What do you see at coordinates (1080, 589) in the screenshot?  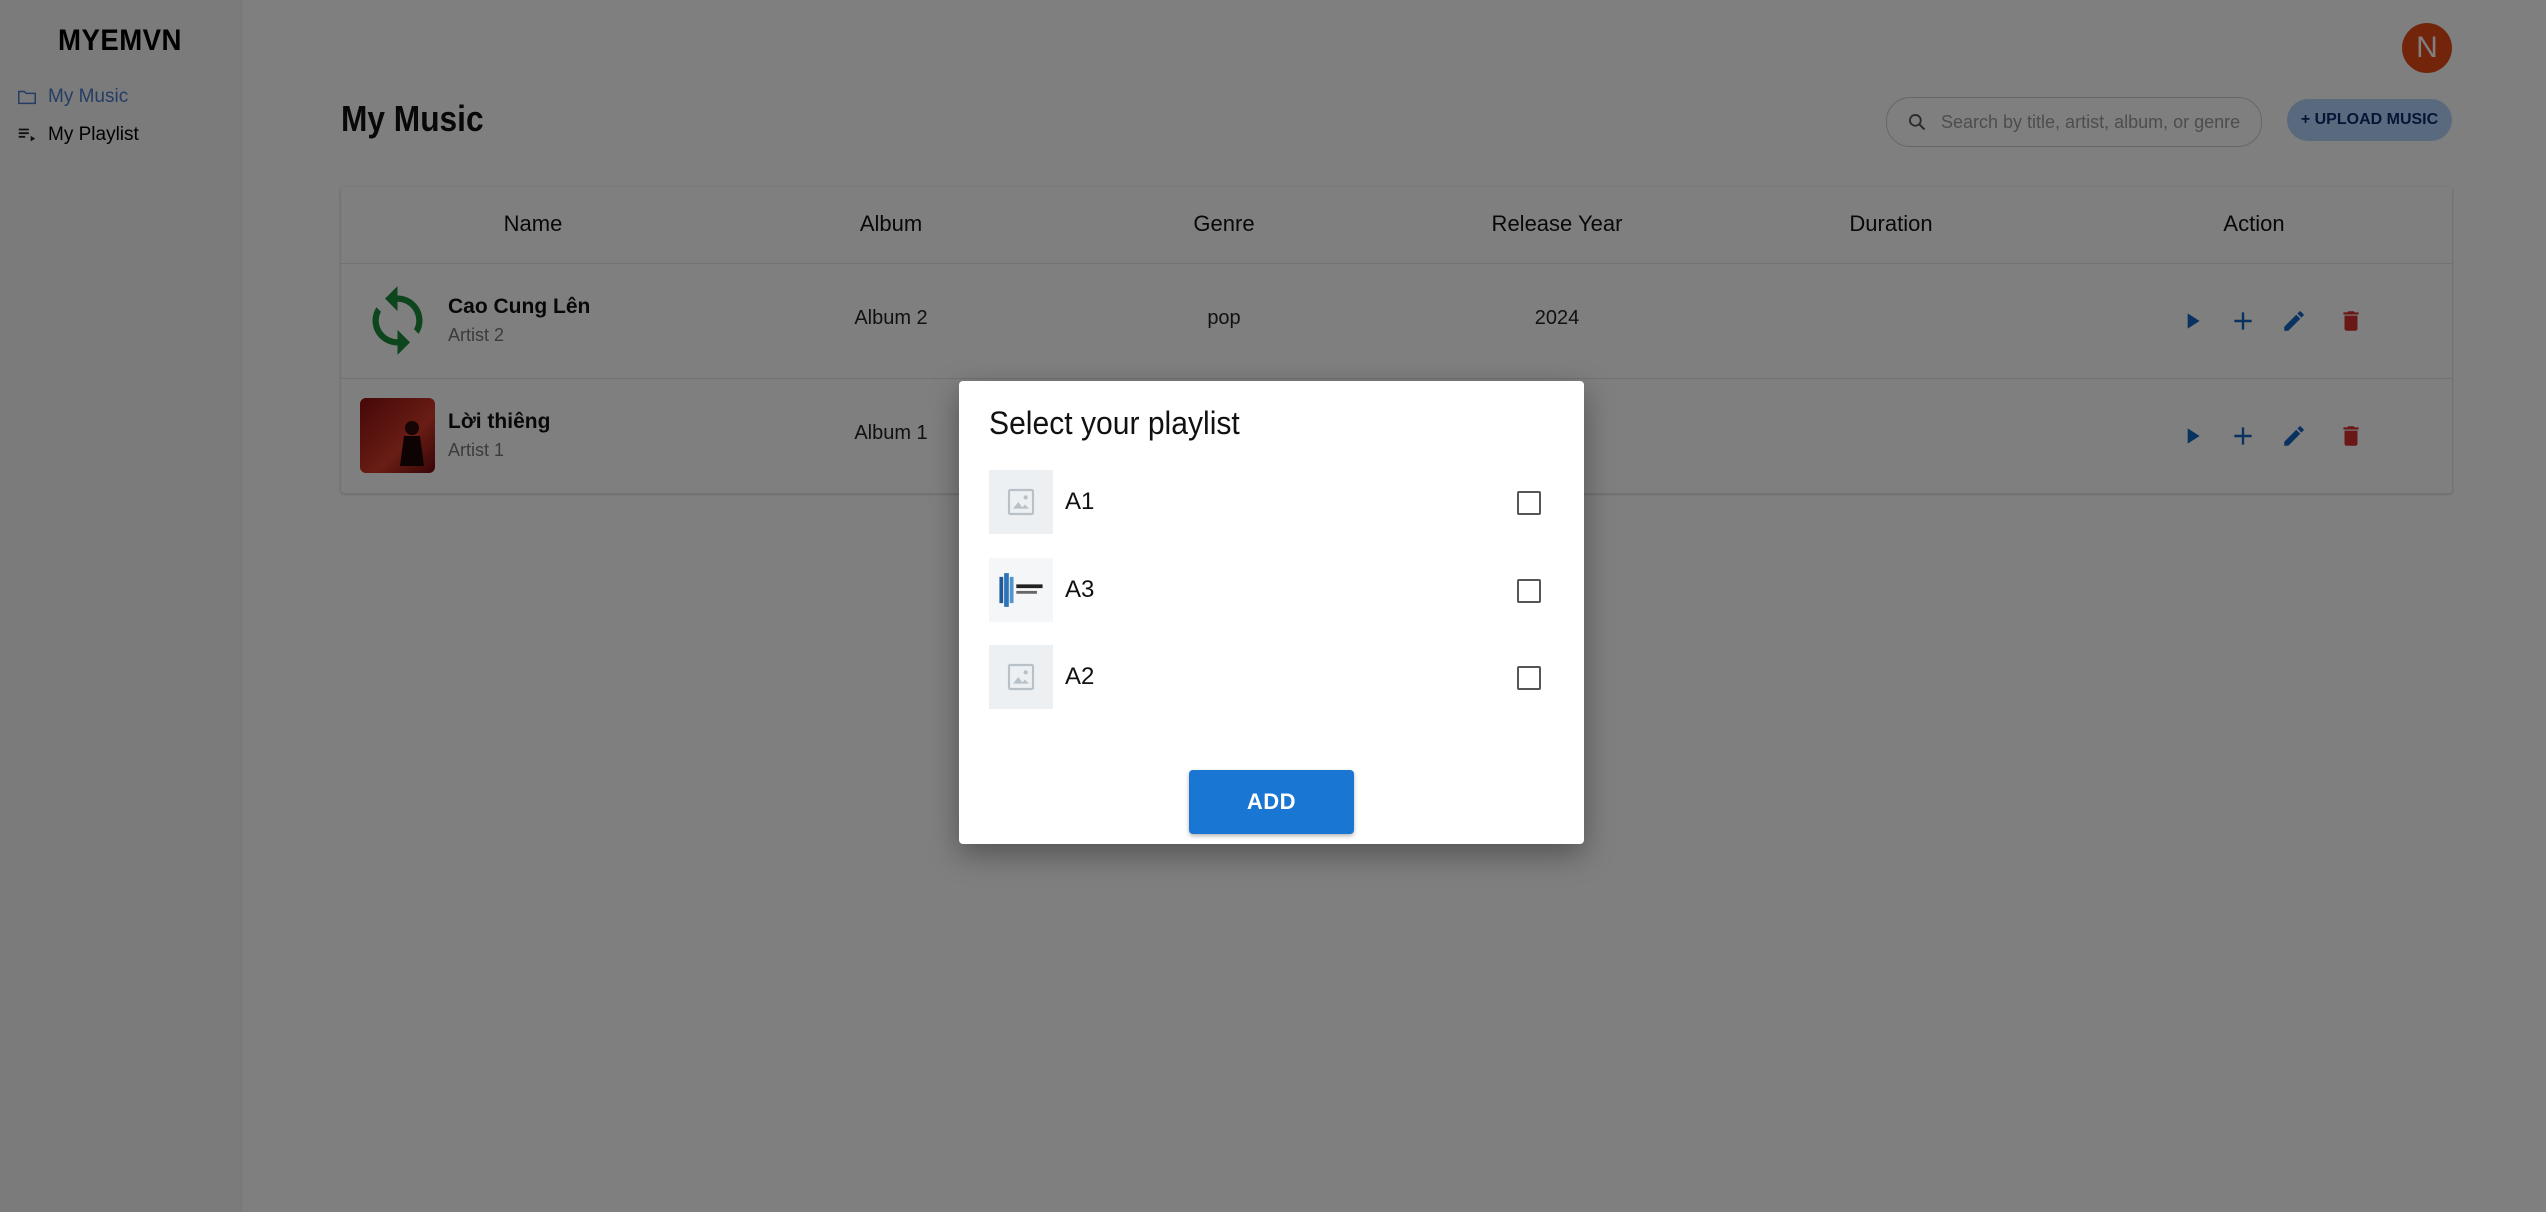 I see `playlist-name: A3` at bounding box center [1080, 589].